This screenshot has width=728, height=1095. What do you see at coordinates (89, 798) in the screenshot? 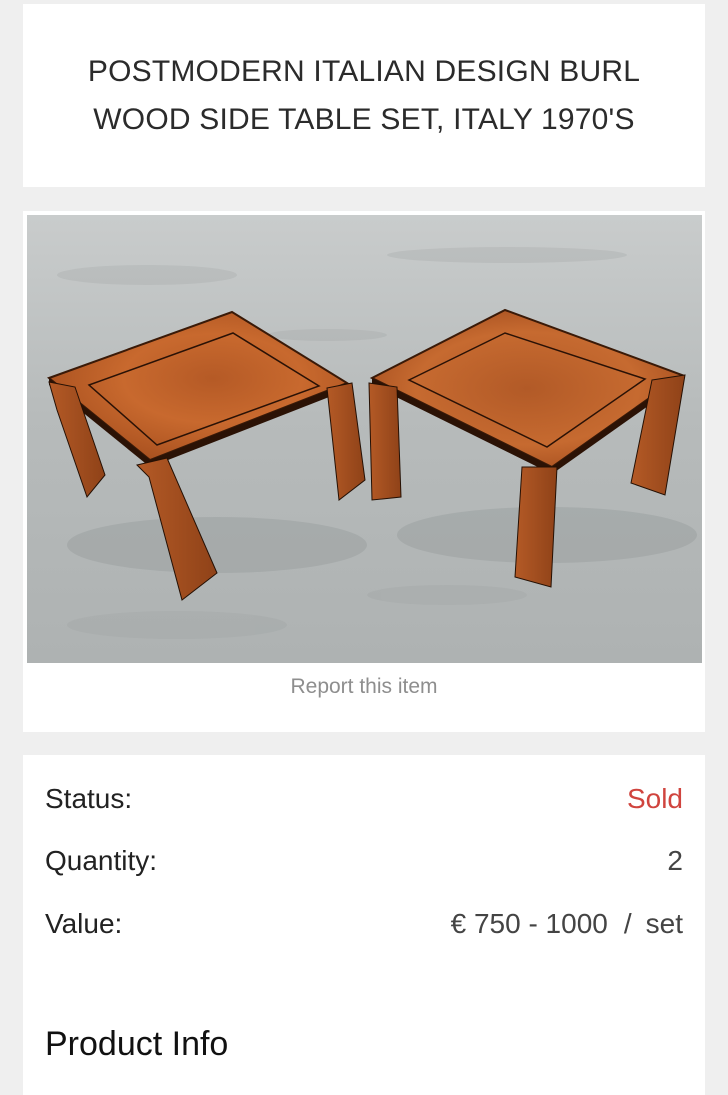
I see `status-label: Status:` at bounding box center [89, 798].